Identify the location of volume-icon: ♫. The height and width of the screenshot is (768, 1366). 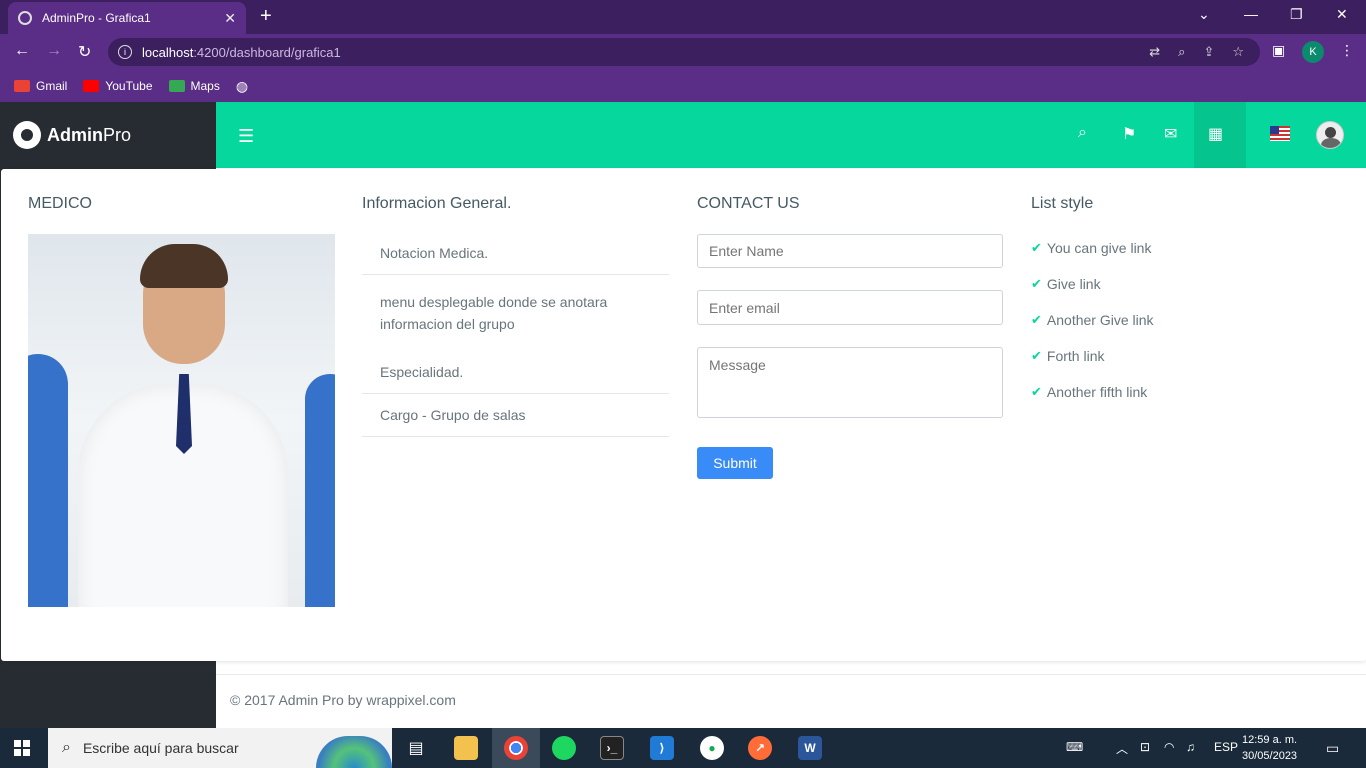
(1190, 747).